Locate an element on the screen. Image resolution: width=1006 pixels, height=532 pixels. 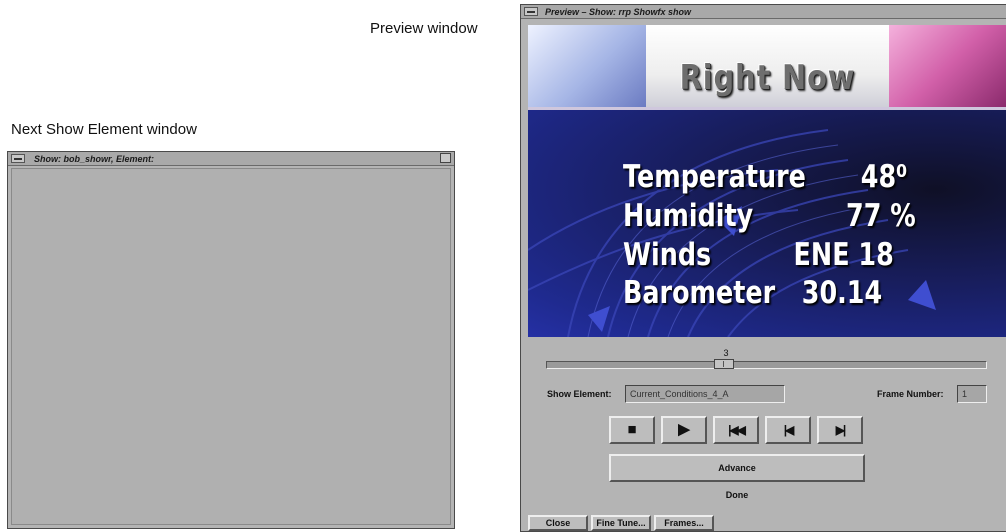
step-forward-button: ▶| is located at coordinates (840, 430).